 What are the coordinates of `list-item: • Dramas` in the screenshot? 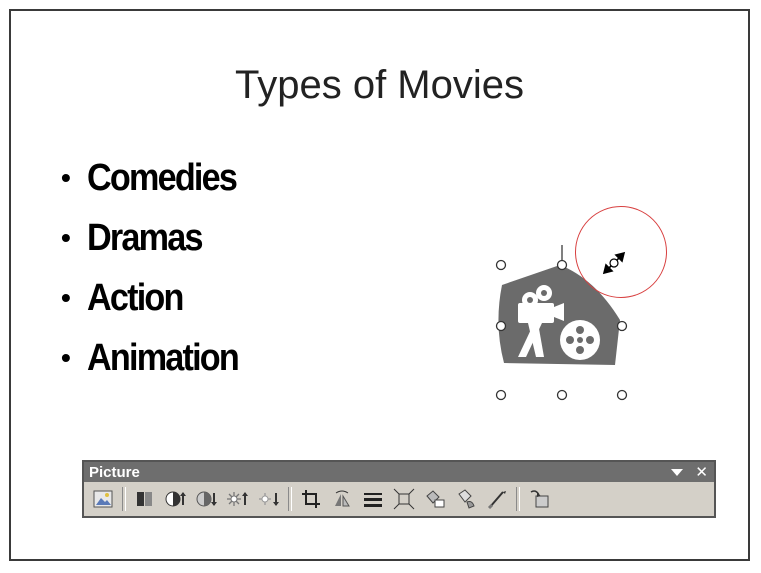 It's located at (158, 238).